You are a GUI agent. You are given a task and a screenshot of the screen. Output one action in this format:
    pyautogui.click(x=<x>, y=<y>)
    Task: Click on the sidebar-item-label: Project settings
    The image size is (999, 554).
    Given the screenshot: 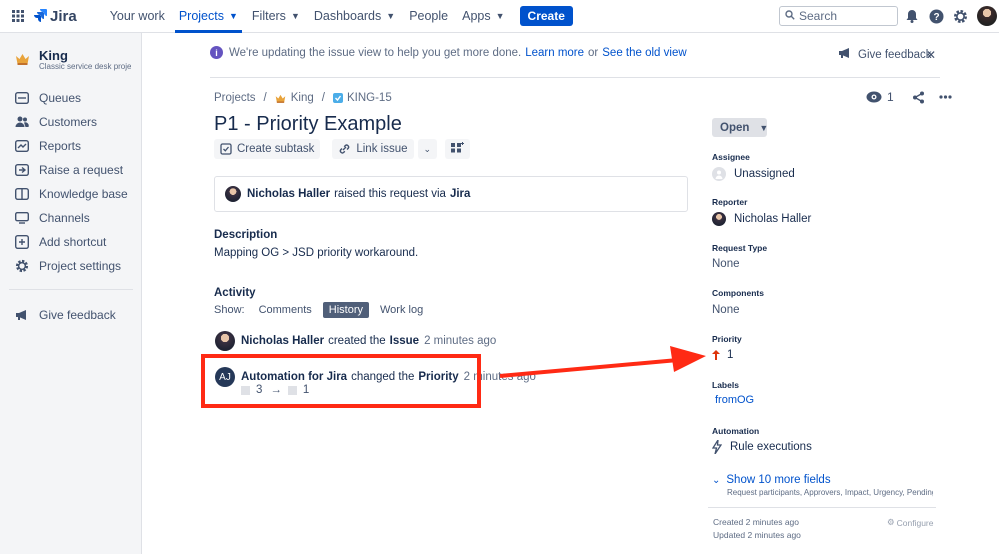 What is the action you would take?
    pyautogui.click(x=80, y=266)
    